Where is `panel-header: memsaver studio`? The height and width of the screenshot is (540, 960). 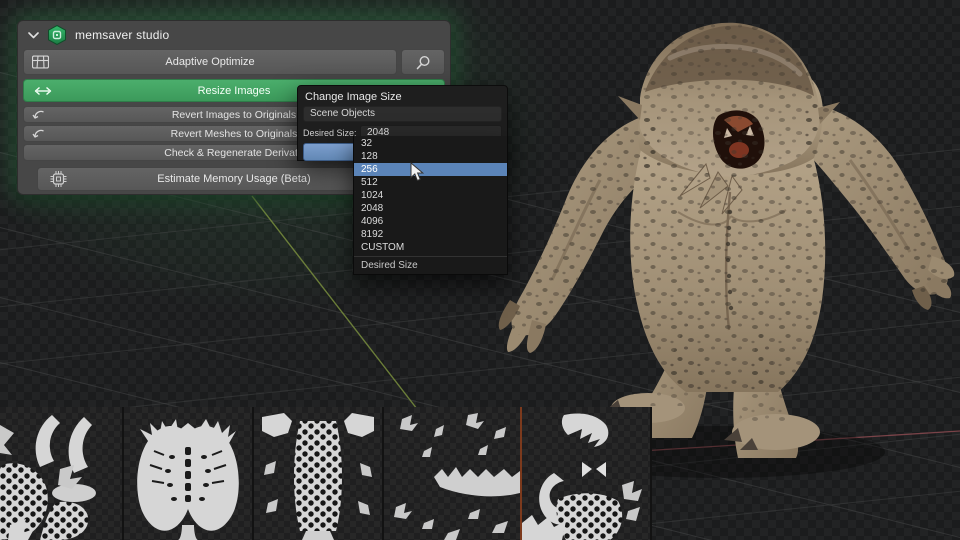
panel-header: memsaver studio is located at coordinates (234, 35).